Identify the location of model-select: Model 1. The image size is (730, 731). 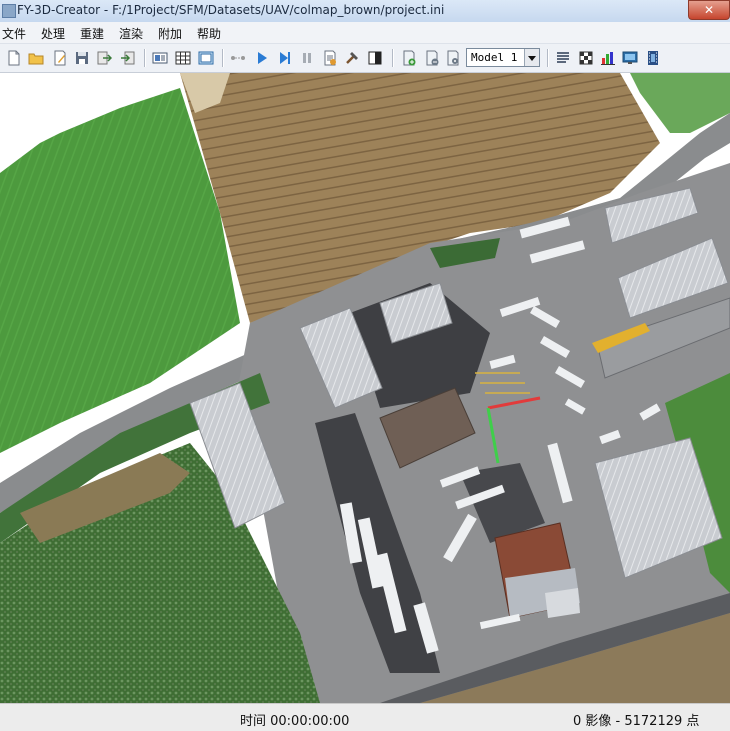
(503, 57).